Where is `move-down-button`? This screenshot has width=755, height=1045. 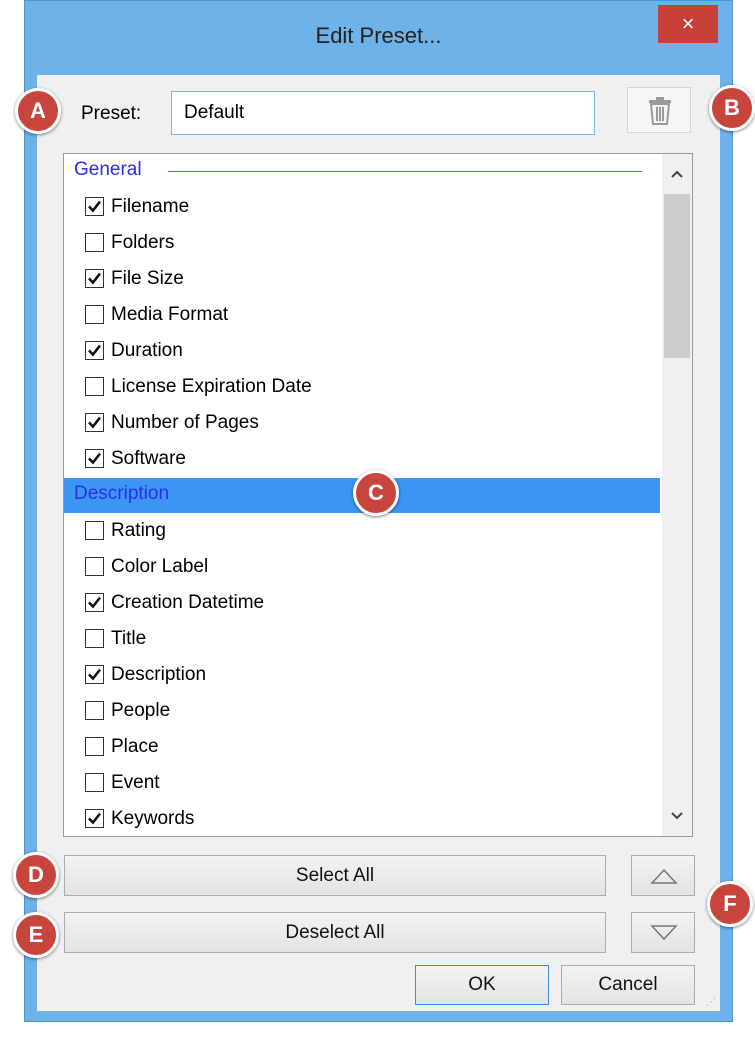
move-down-button is located at coordinates (663, 932).